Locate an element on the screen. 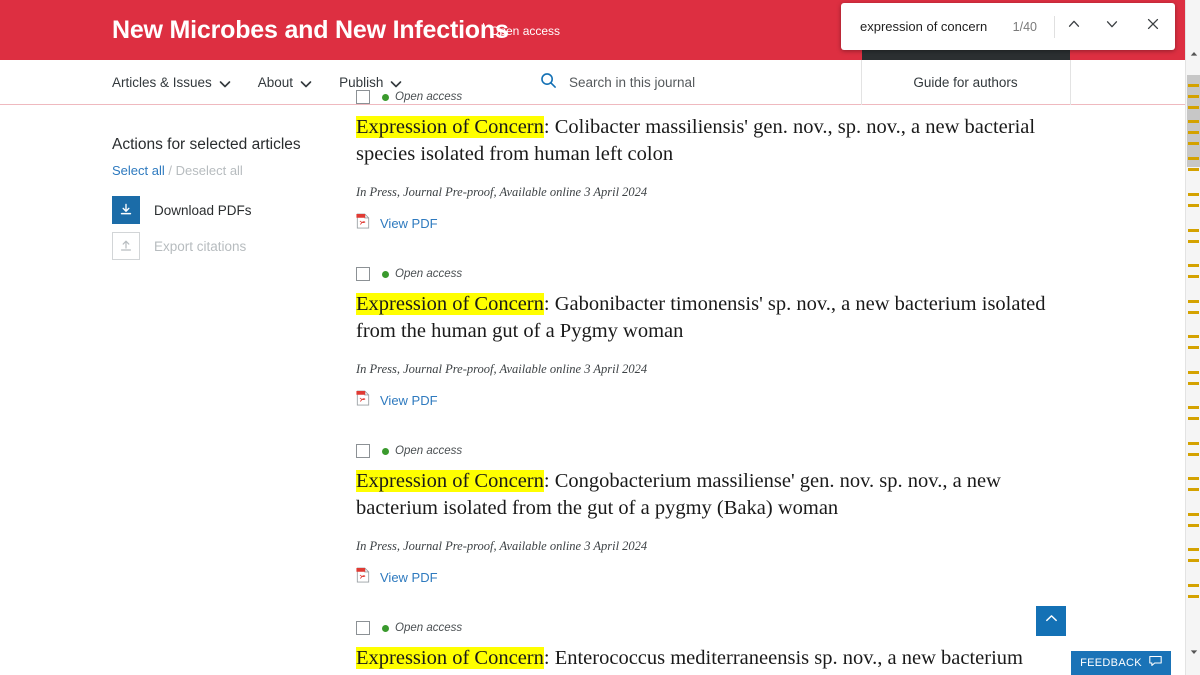 The image size is (1200, 675). download-icon is located at coordinates (126, 210).